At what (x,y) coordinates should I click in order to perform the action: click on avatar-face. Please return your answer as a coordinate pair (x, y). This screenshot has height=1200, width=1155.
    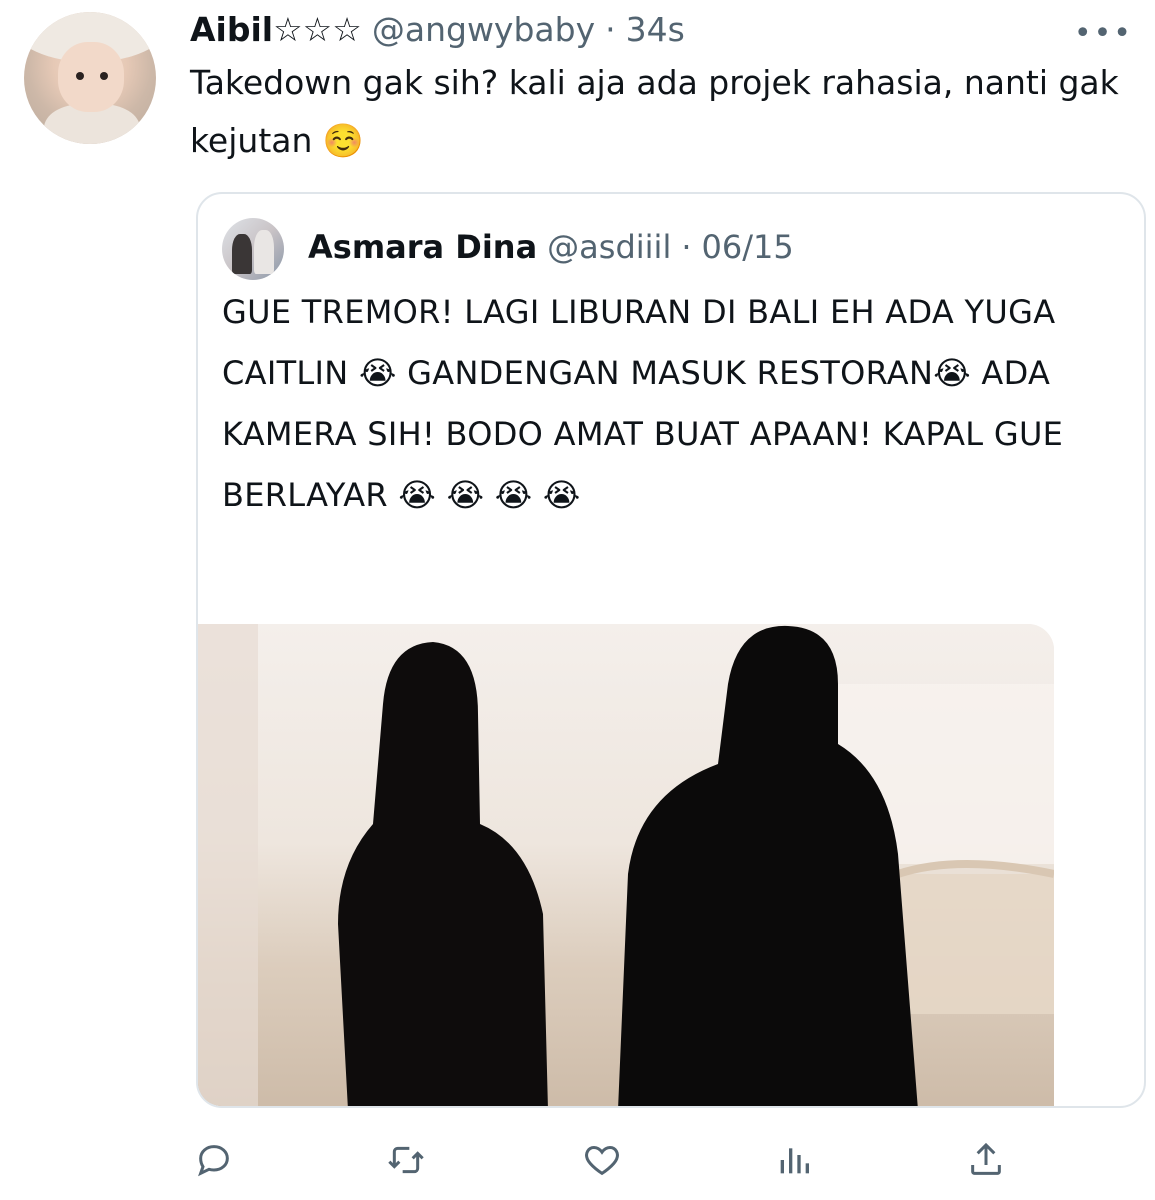
    Looking at the image, I should click on (91, 77).